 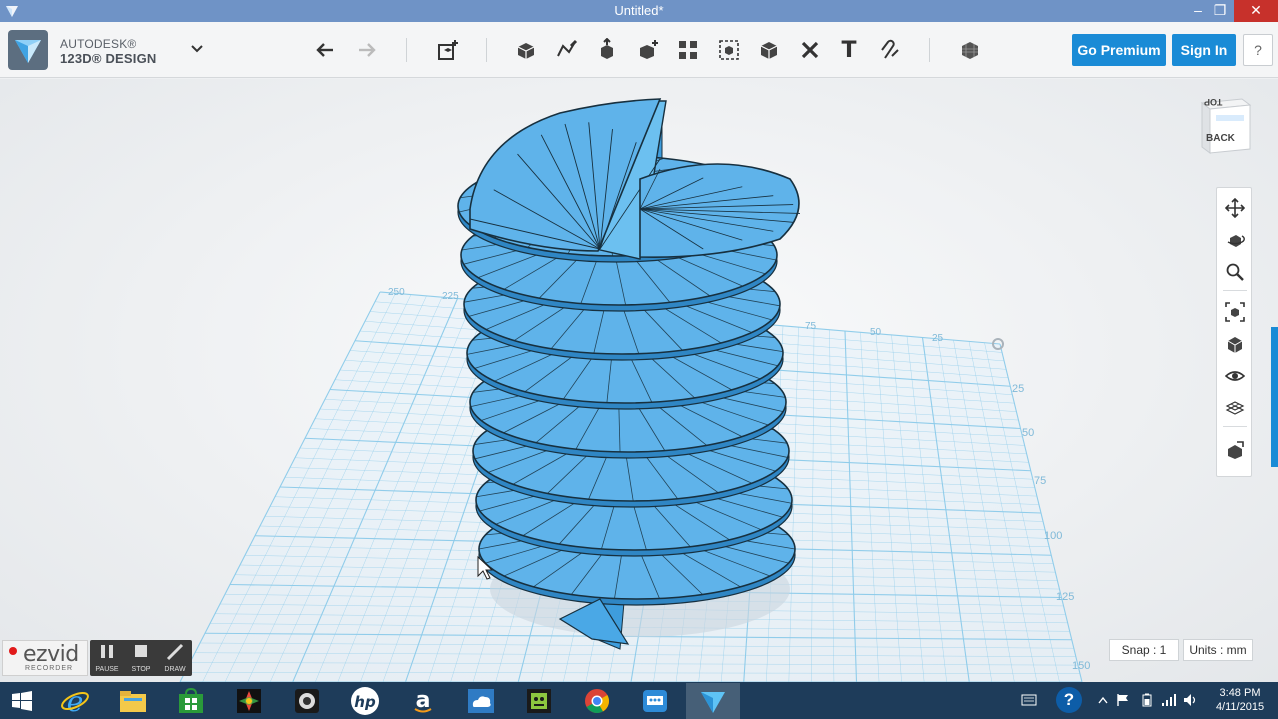 I want to click on internet-explorer-icon: e, so click(x=75, y=701).